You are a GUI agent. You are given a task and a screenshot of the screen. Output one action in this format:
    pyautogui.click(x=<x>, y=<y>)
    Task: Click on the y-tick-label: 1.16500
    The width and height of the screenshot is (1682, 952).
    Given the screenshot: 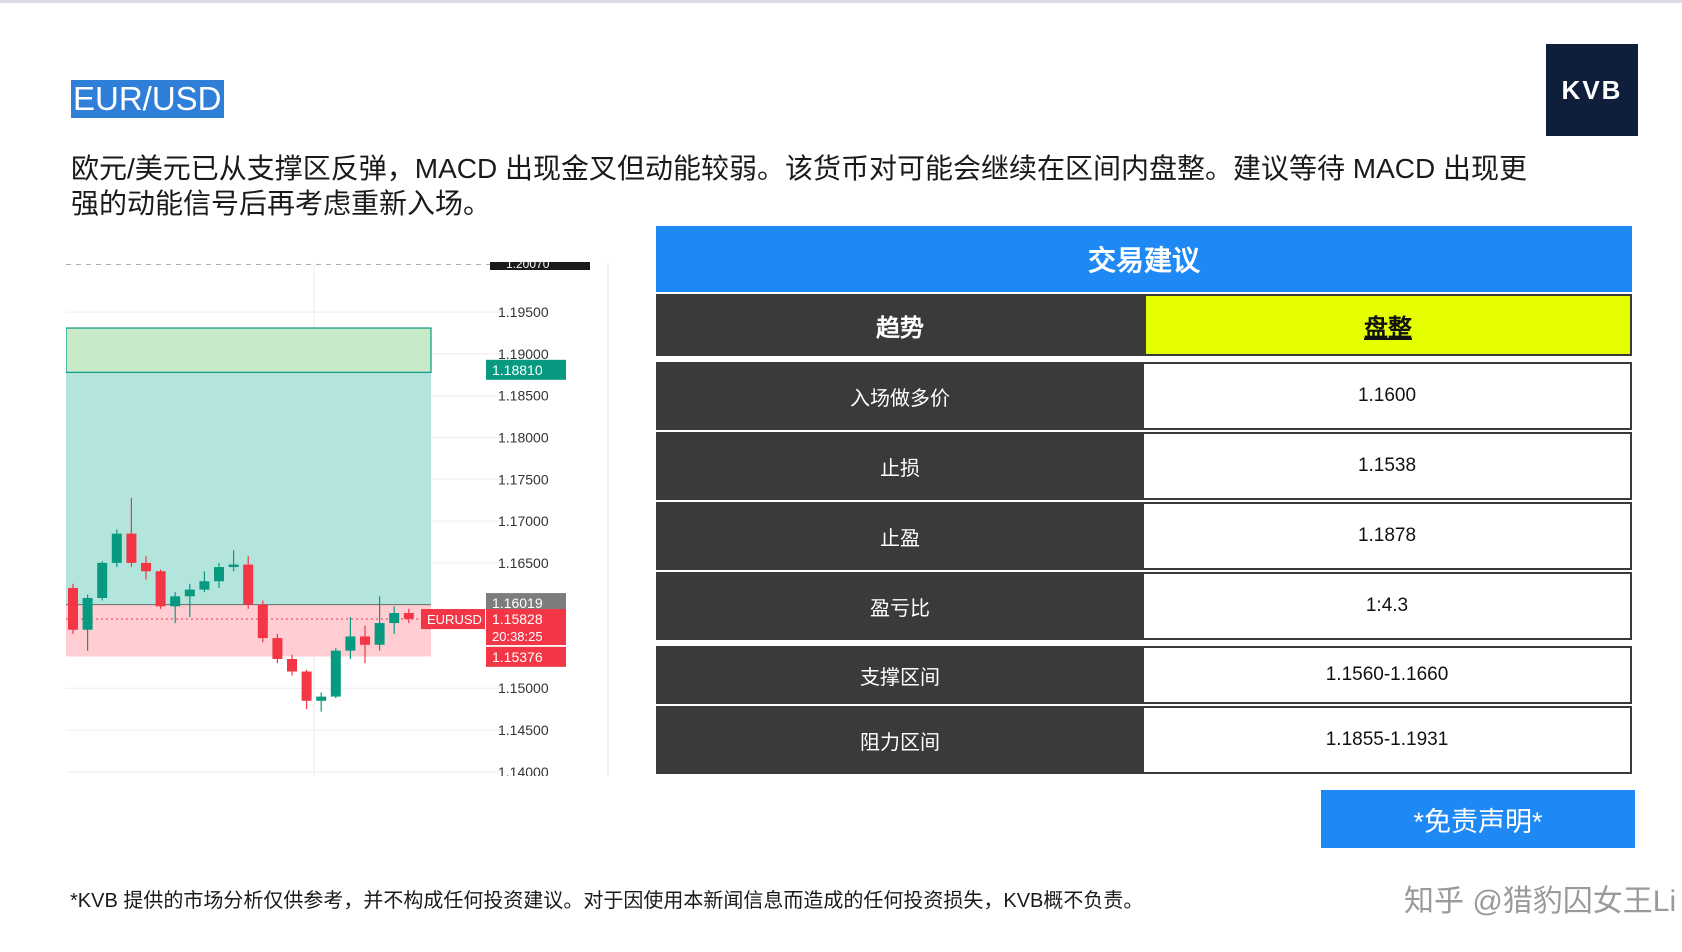 What is the action you would take?
    pyautogui.click(x=523, y=563)
    